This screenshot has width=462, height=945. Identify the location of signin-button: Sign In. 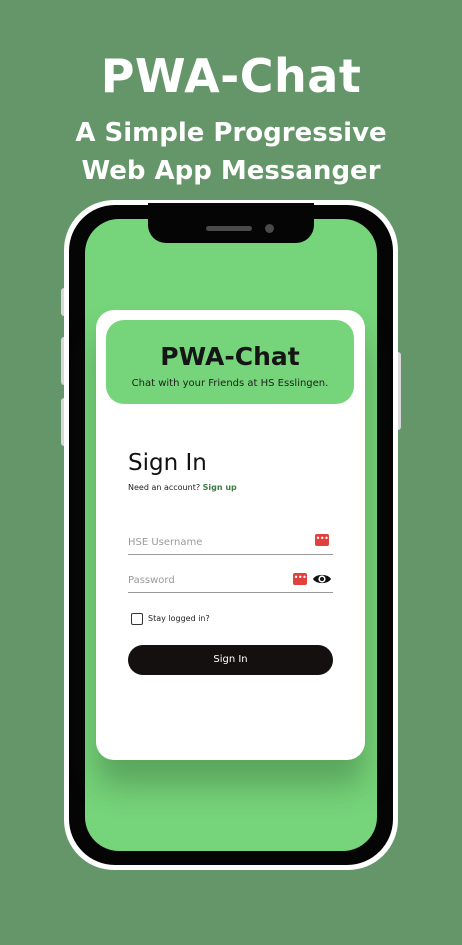
(230, 660).